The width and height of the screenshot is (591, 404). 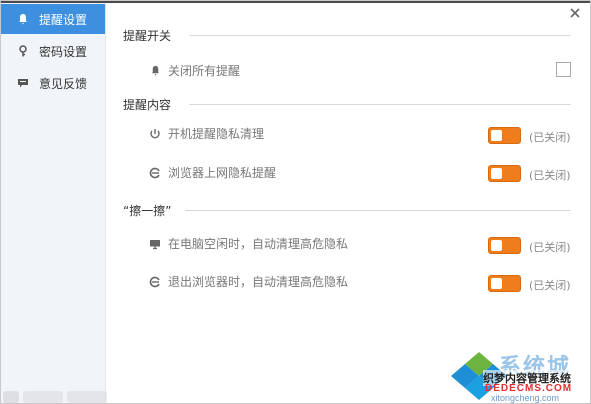 I want to click on row-browser-privacy-reminder: 浏览器上网隐私提醒, so click(x=212, y=172).